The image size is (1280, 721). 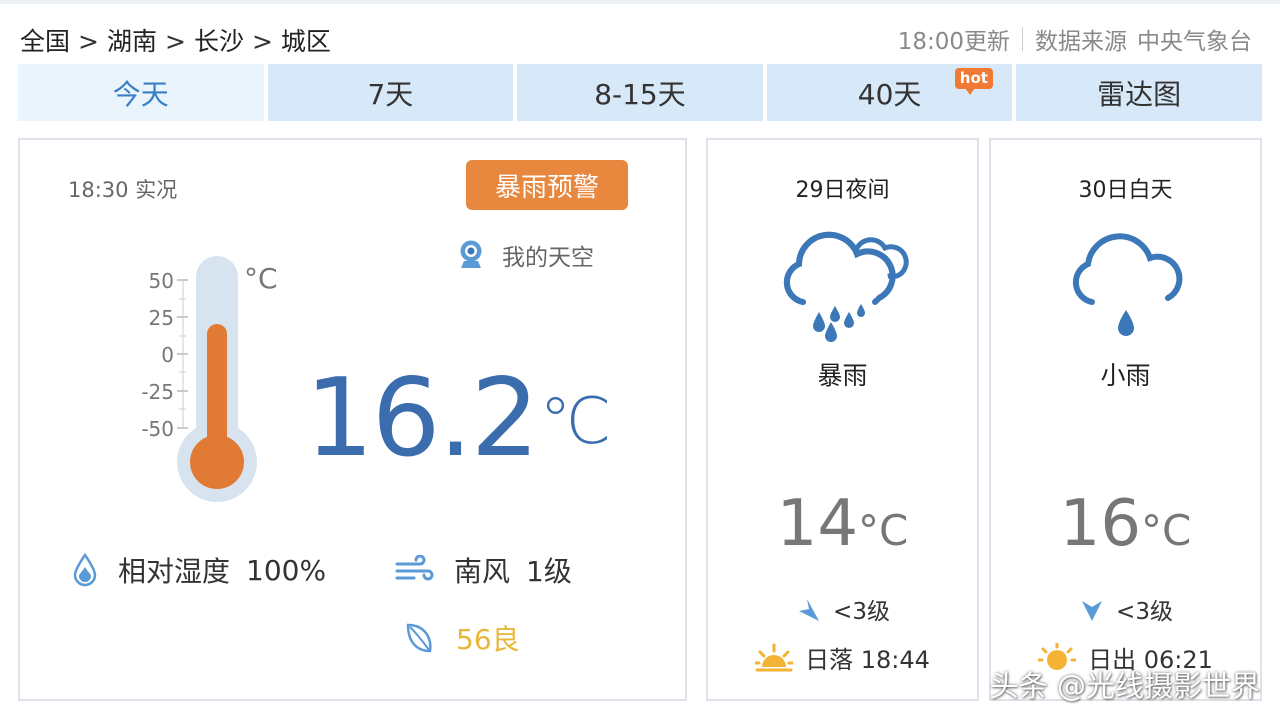 What do you see at coordinates (1194, 42) in the screenshot?
I see `source-name: 中央气象台` at bounding box center [1194, 42].